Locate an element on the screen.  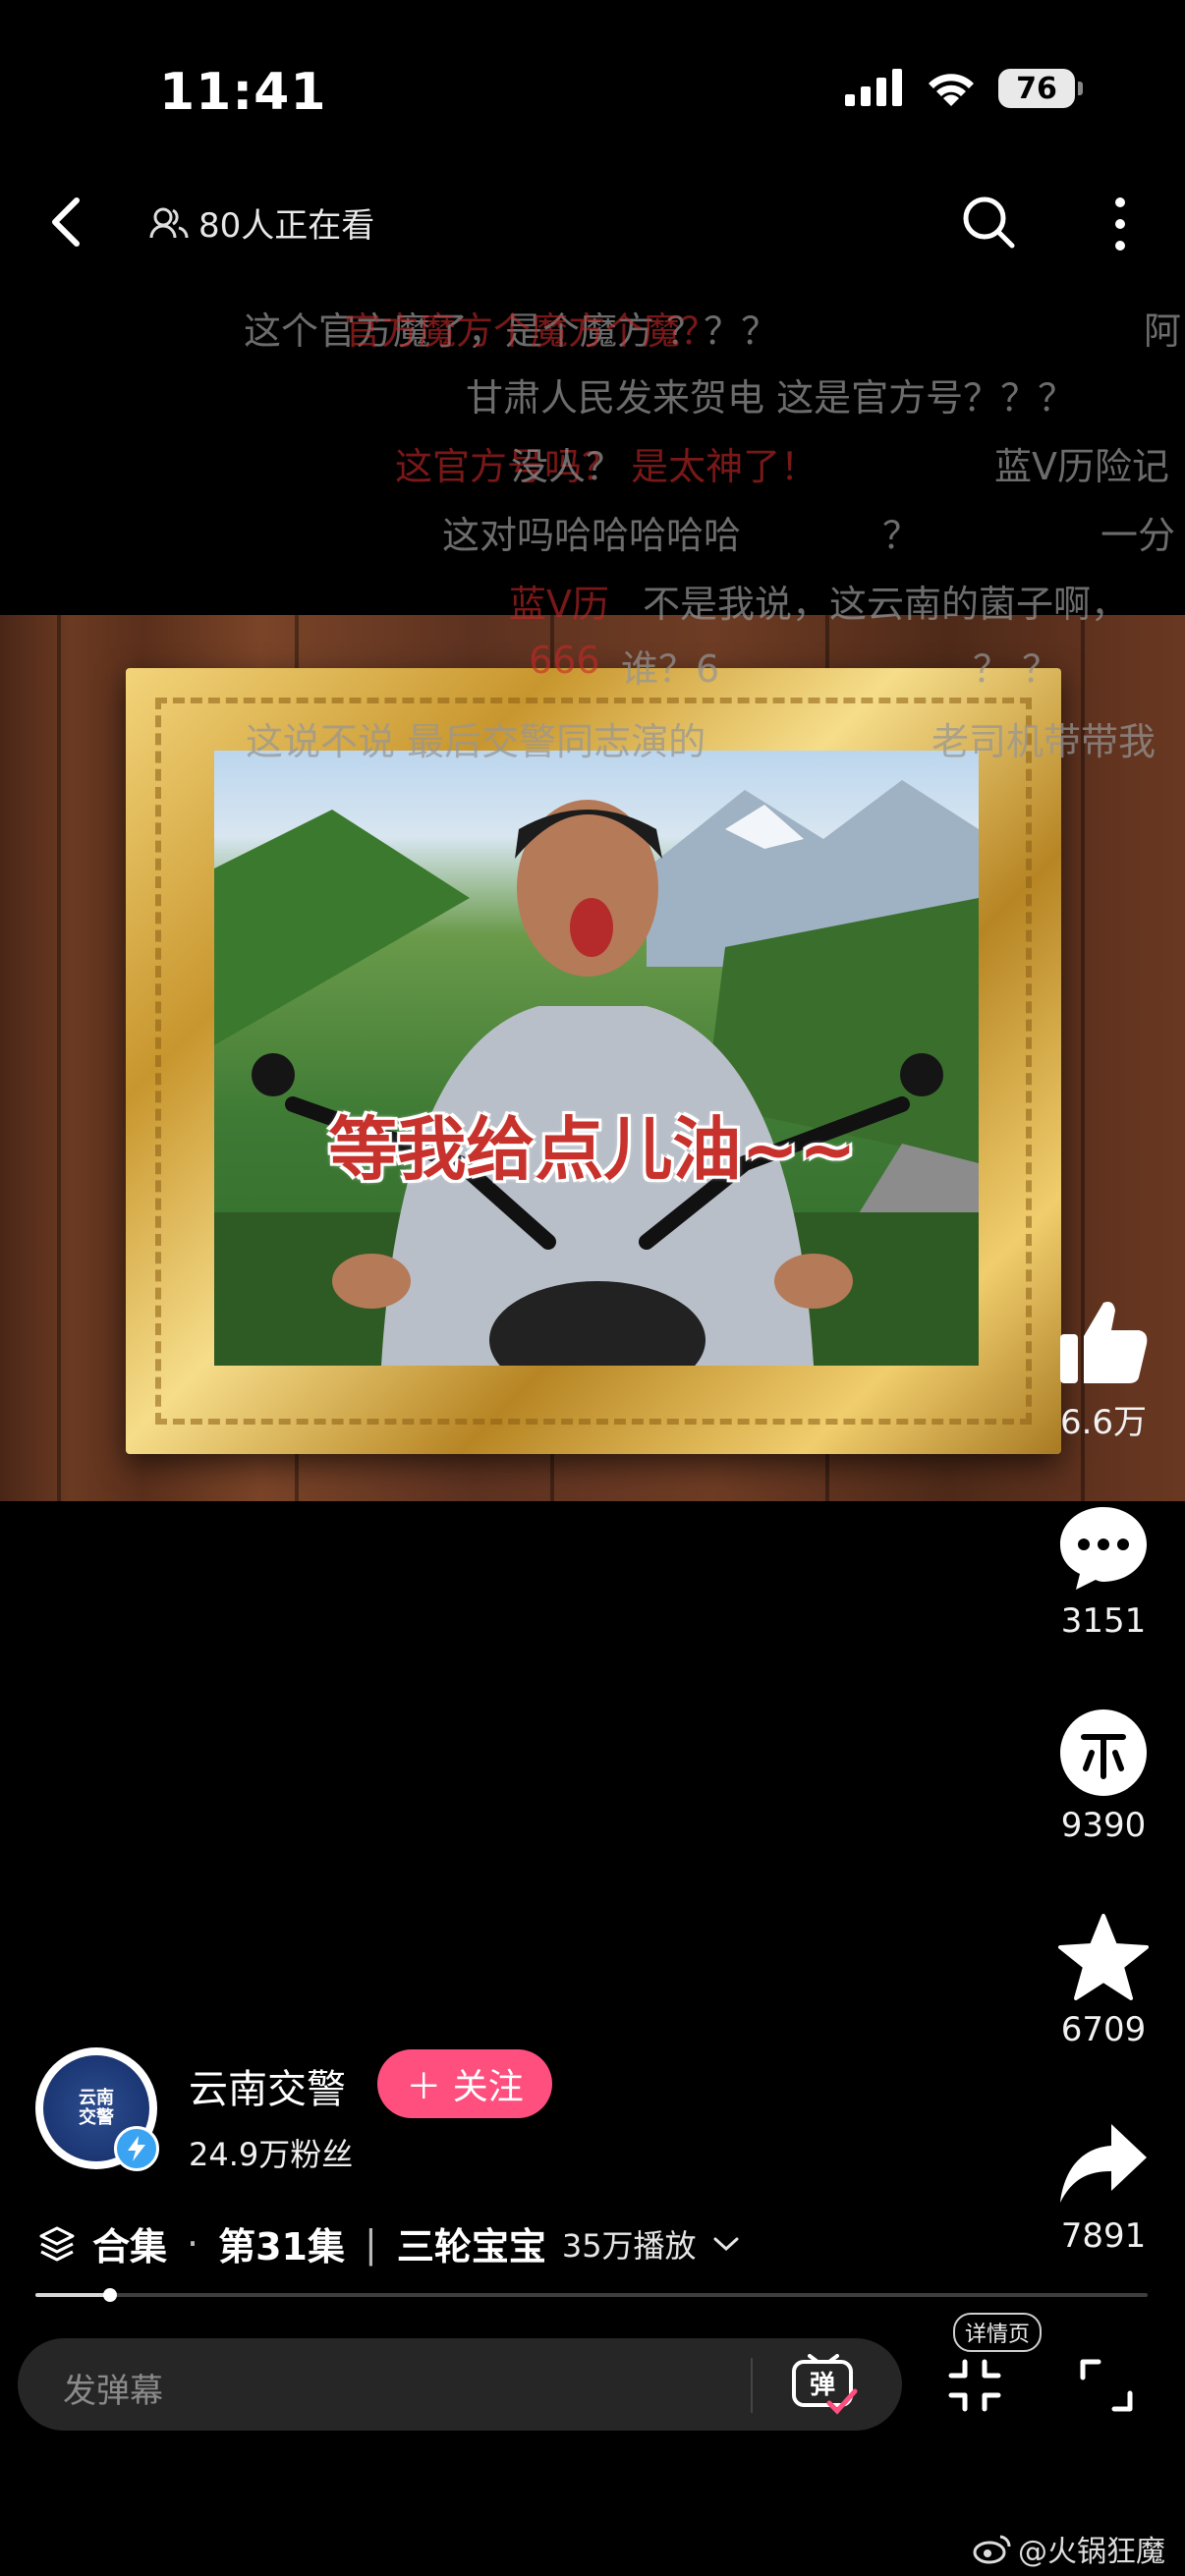
follow-button: ＋ 关注 is located at coordinates (465, 2083).